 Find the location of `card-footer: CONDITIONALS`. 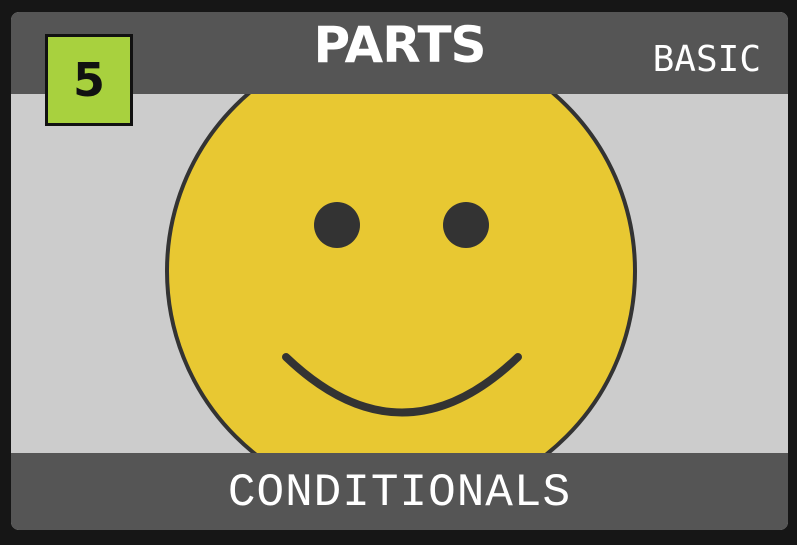

card-footer: CONDITIONALS is located at coordinates (399, 491).